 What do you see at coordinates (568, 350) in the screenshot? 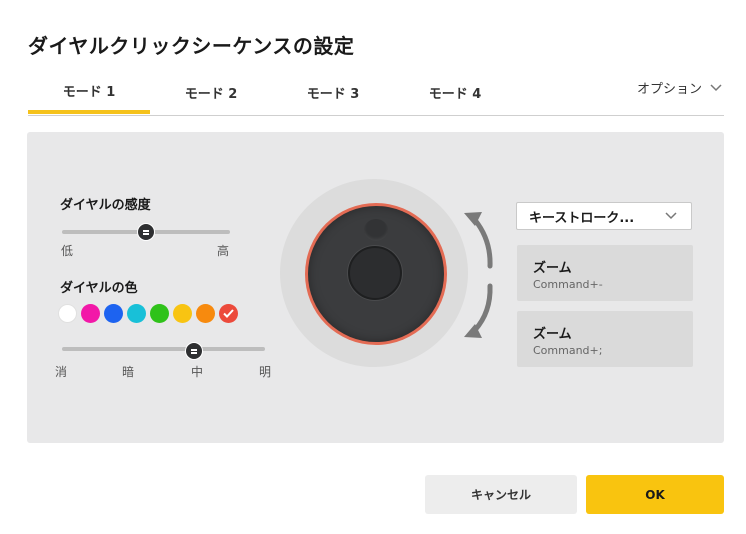
I see `action-shortcut: Command+;` at bounding box center [568, 350].